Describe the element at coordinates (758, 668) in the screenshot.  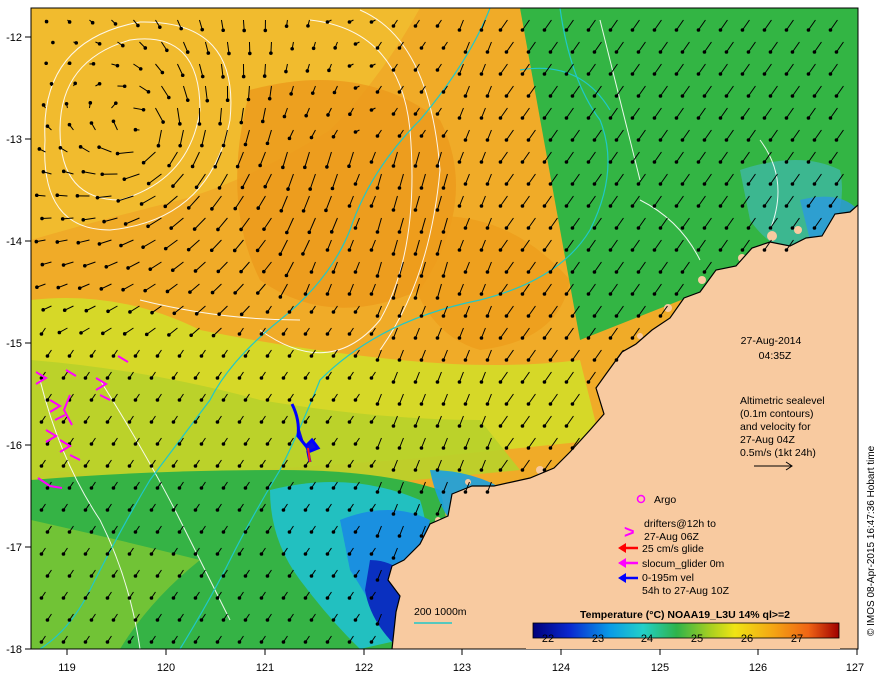
I see `x-tick-label: 126` at that location.